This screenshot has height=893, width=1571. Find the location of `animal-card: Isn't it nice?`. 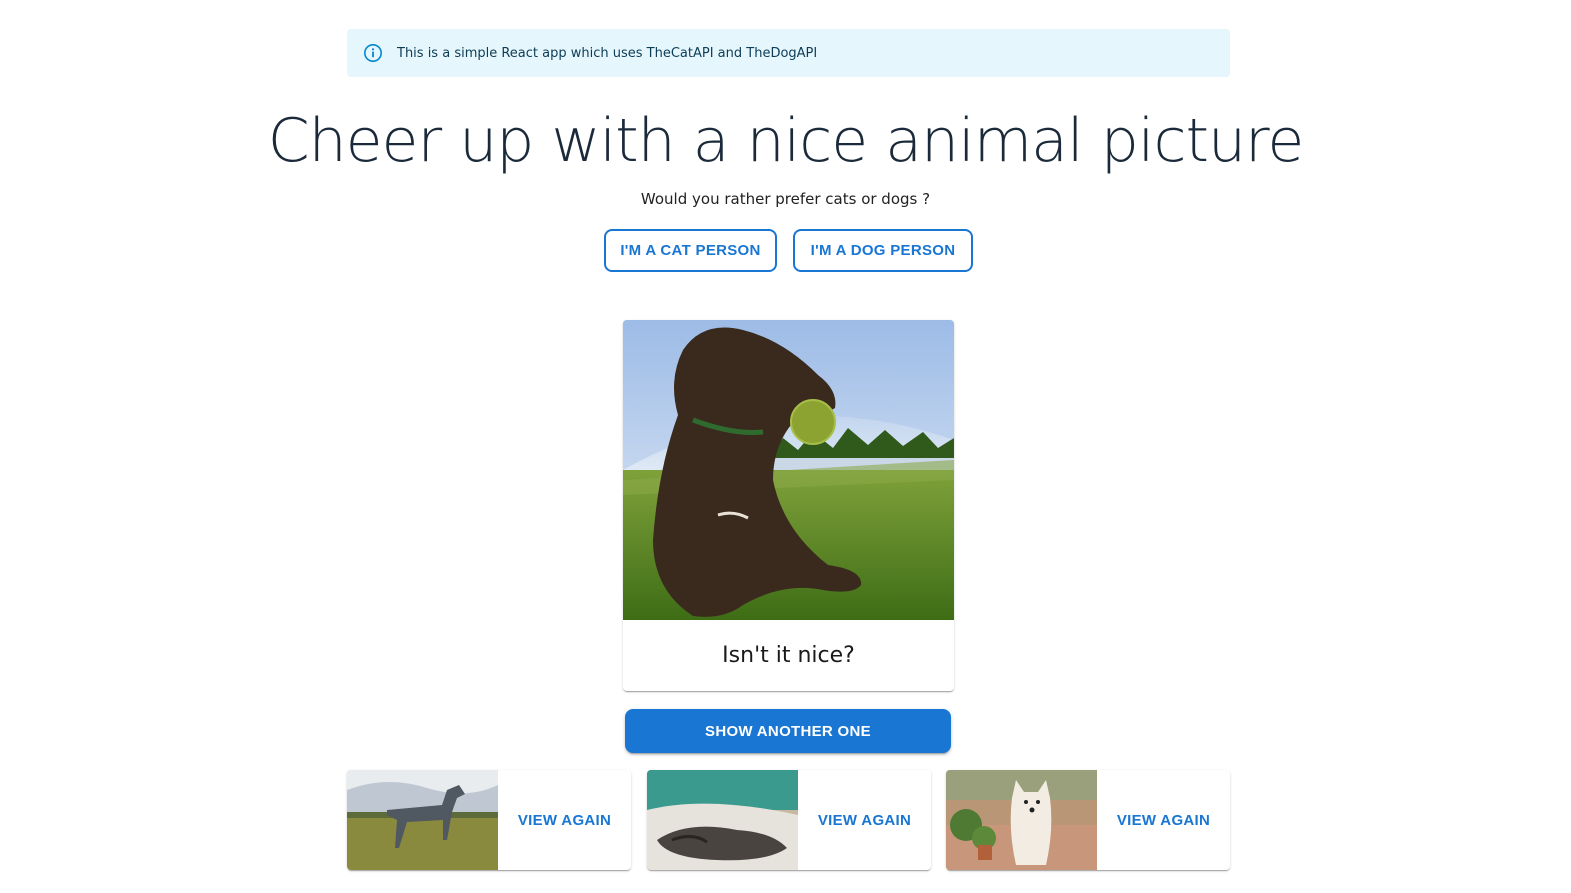

animal-card: Isn't it nice? is located at coordinates (788, 505).